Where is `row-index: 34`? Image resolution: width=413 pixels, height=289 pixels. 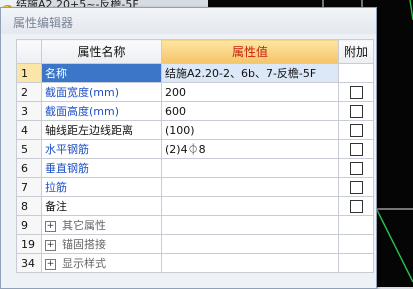 row-index: 34 is located at coordinates (29, 263).